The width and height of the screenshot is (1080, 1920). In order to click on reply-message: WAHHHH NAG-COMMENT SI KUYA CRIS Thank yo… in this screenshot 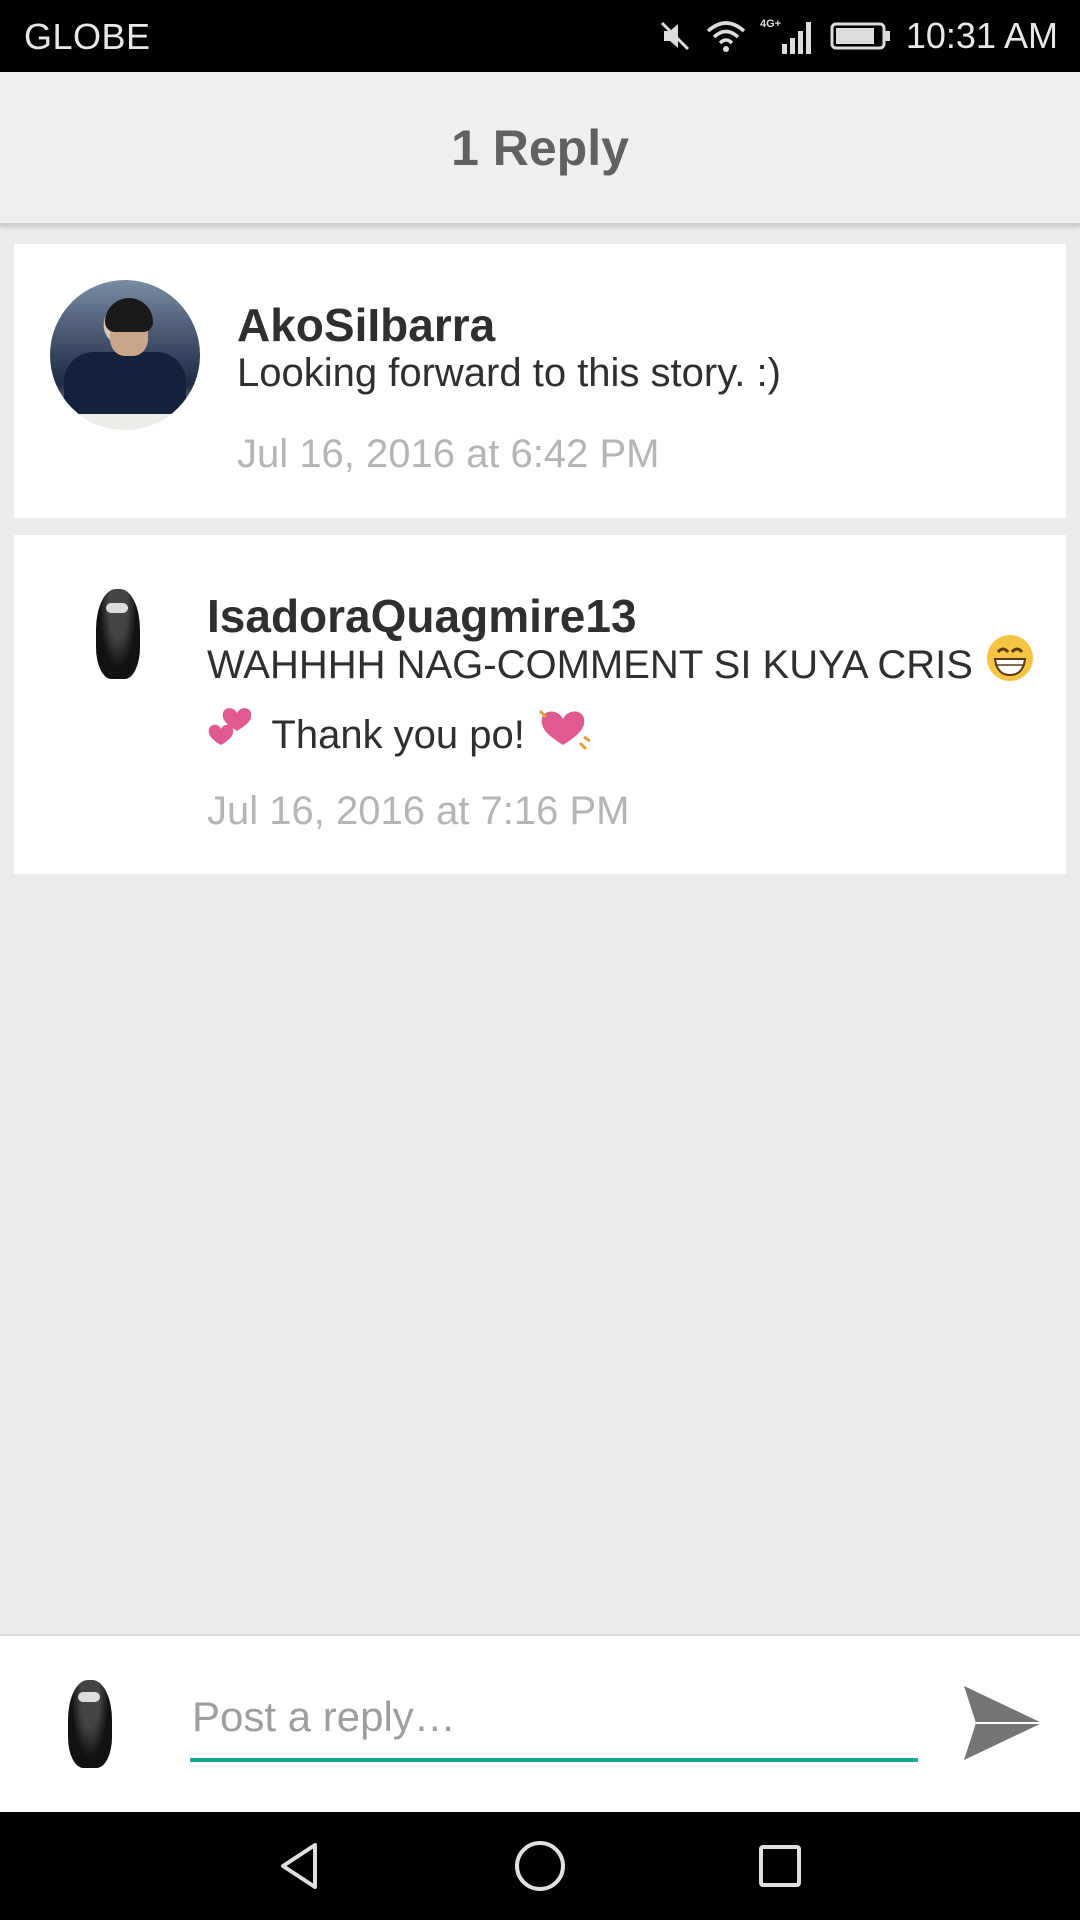, I will do `click(632, 702)`.